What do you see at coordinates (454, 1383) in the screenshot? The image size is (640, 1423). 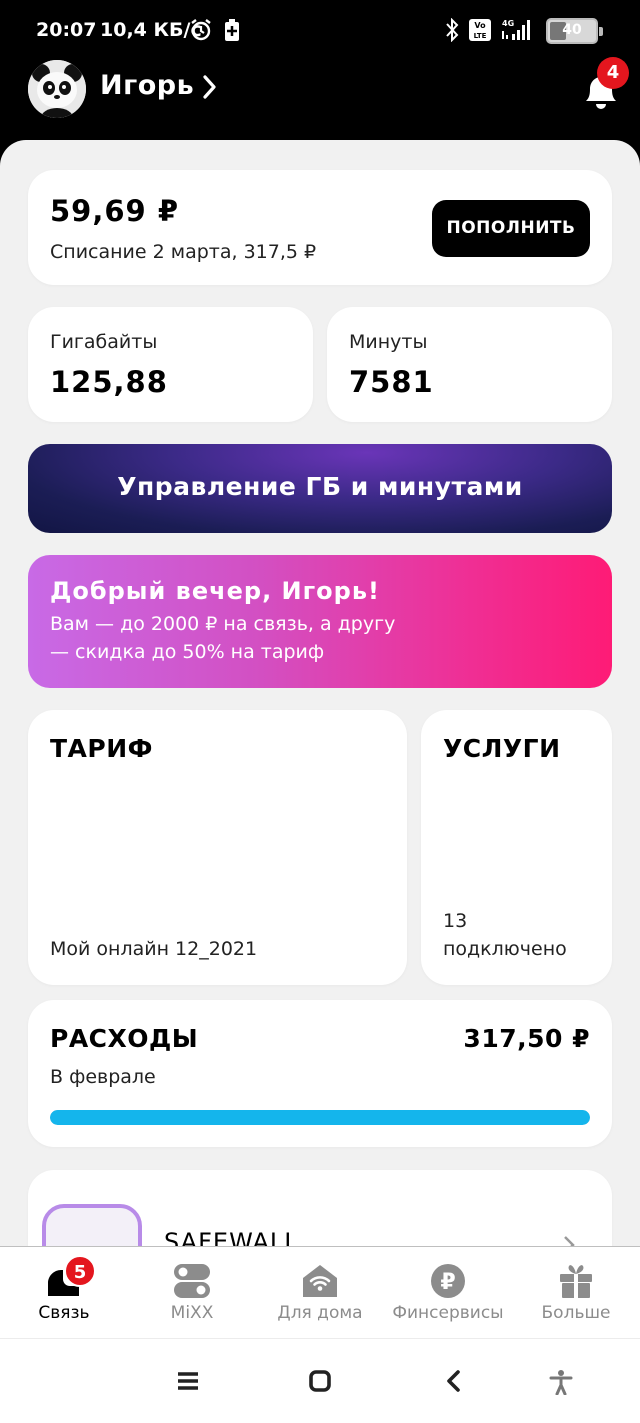 I see `back-icon` at bounding box center [454, 1383].